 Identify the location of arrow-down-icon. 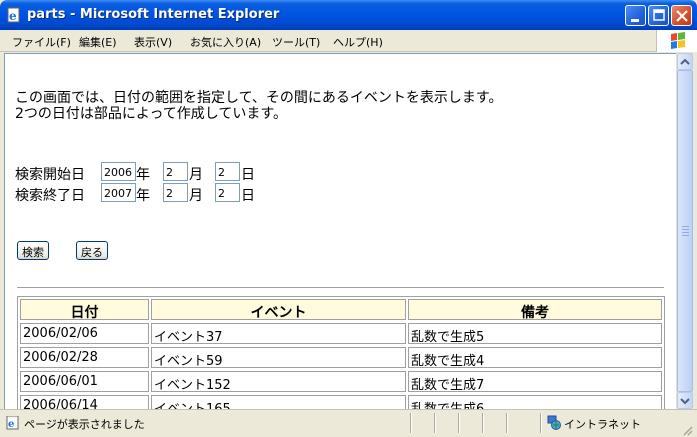
(685, 401).